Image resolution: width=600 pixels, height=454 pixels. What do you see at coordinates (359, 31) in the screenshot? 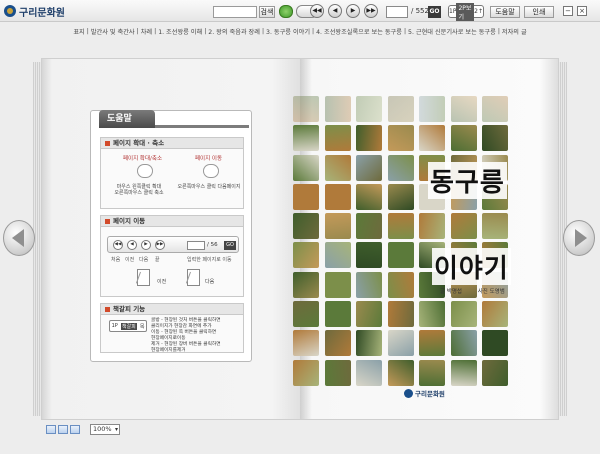
I see `chapter-link-4: 4. 조선왕조실록으로 보는 동구릉` at bounding box center [359, 31].